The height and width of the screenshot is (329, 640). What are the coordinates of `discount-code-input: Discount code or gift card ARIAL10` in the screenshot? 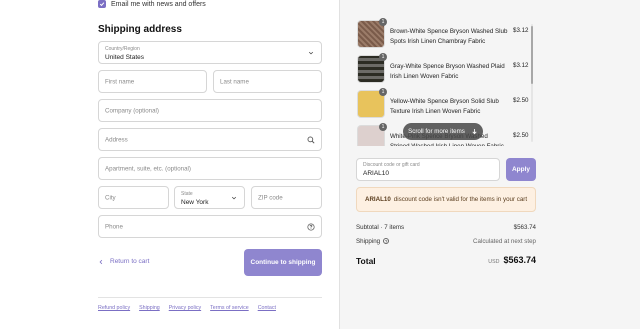 It's located at (428, 169).